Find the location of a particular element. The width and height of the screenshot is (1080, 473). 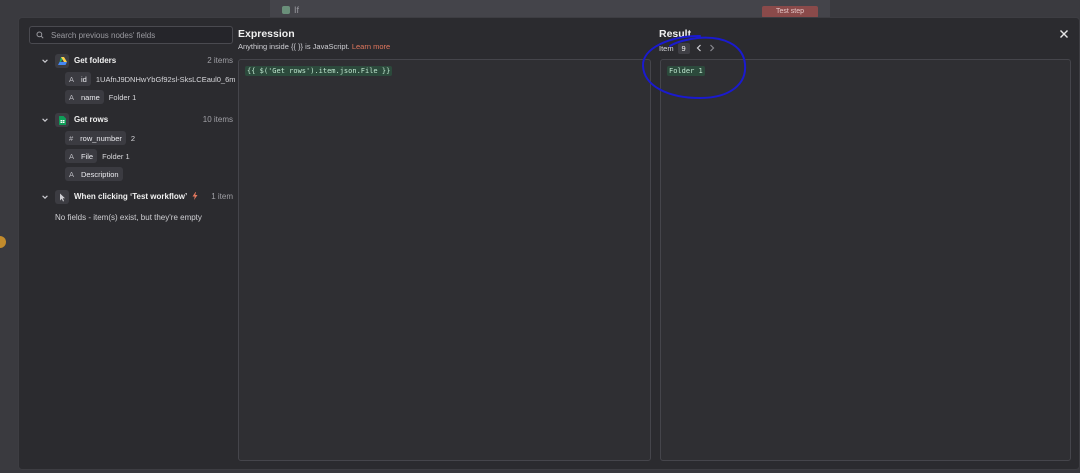

google-drive-icon is located at coordinates (62, 61).